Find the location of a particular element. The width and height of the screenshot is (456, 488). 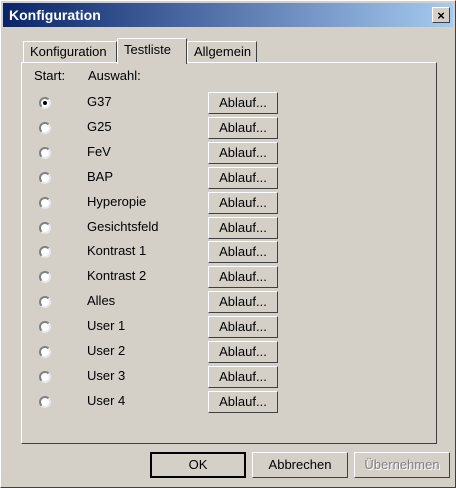

test-label: Gesichtsfeld is located at coordinates (123, 226).